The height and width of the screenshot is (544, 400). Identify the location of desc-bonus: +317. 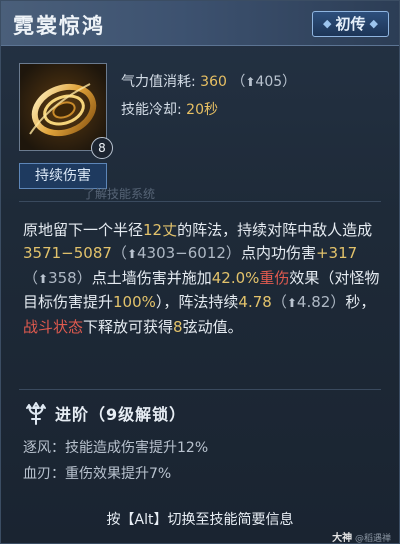
(336, 253).